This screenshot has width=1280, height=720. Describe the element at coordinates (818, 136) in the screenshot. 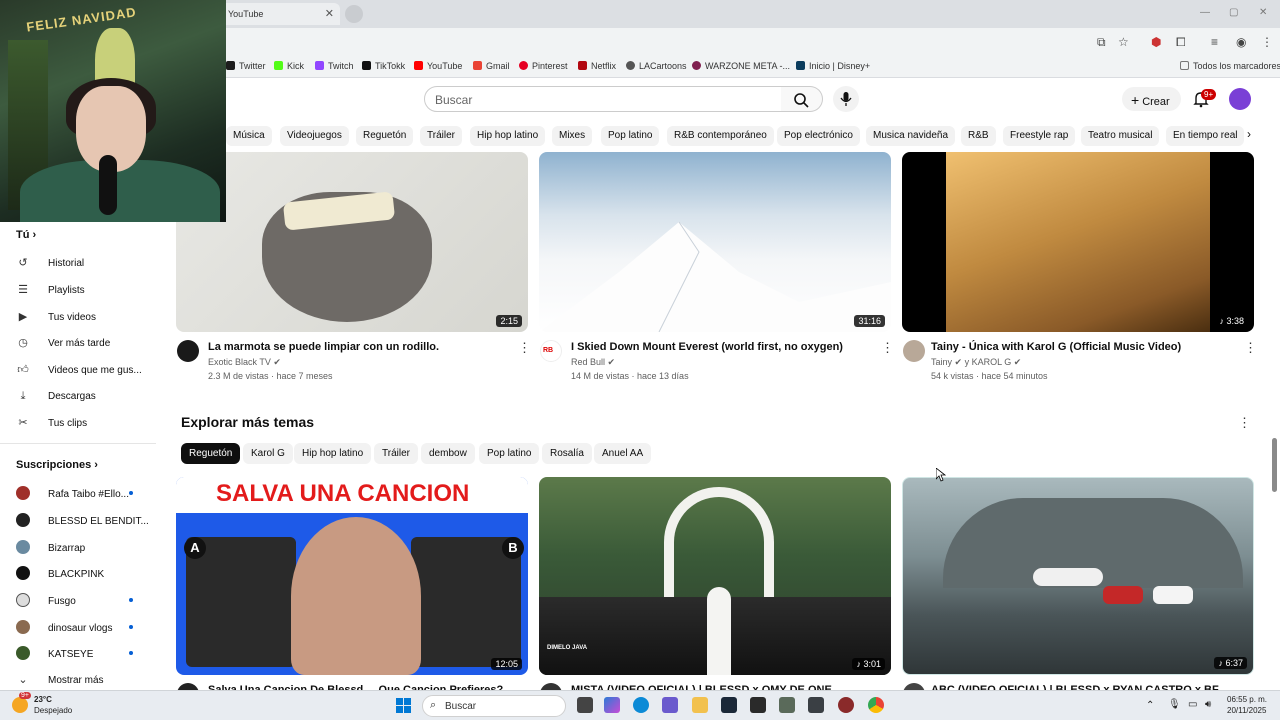

I see `category-chip: Pop electrónico` at that location.